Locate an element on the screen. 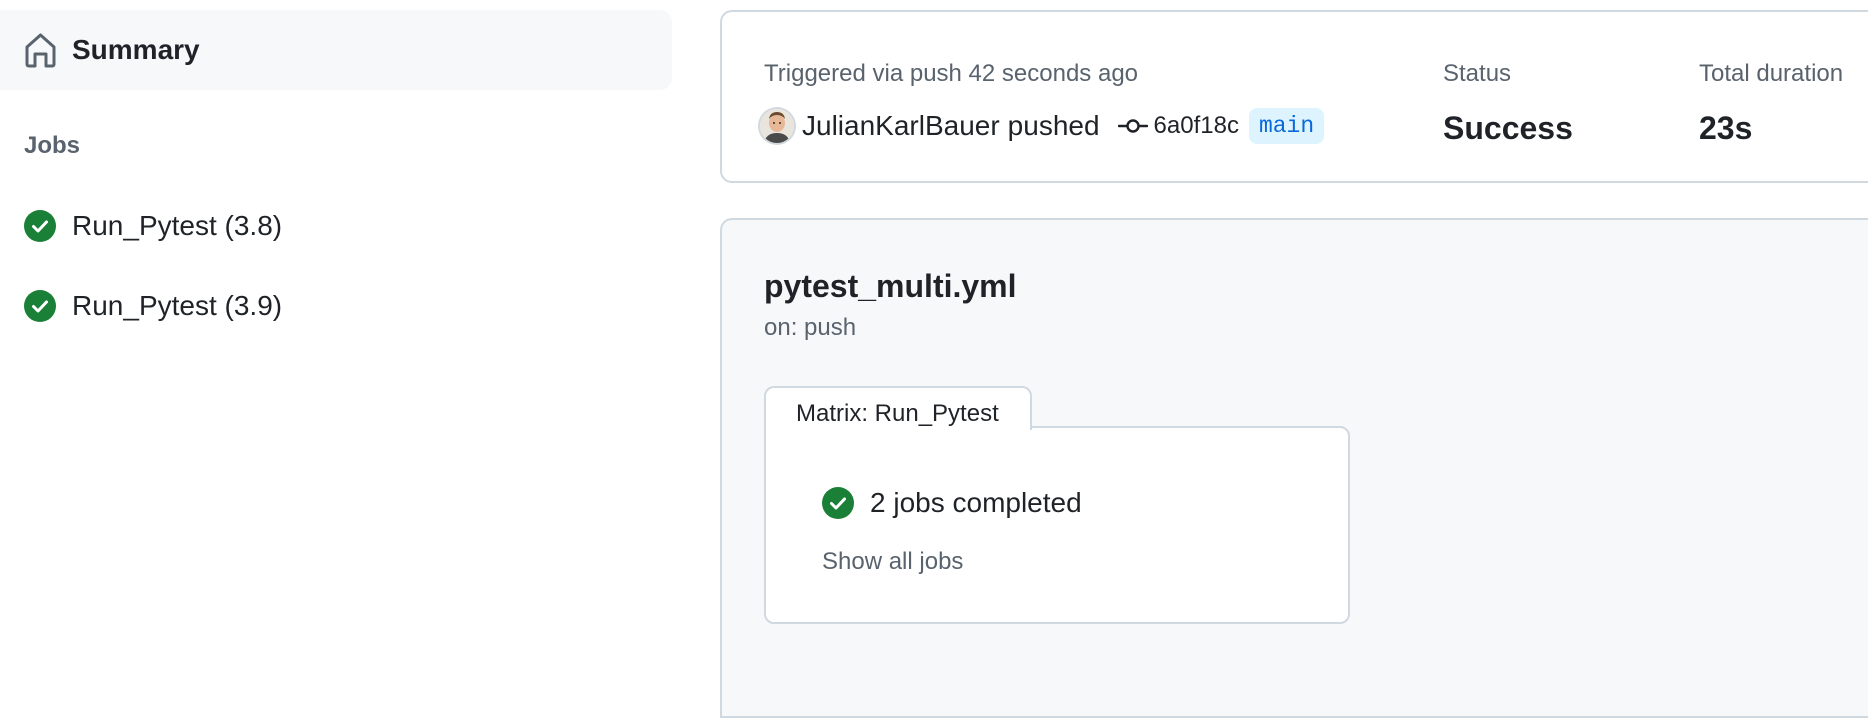 The height and width of the screenshot is (718, 1868). duration-value: 23s is located at coordinates (1726, 128).